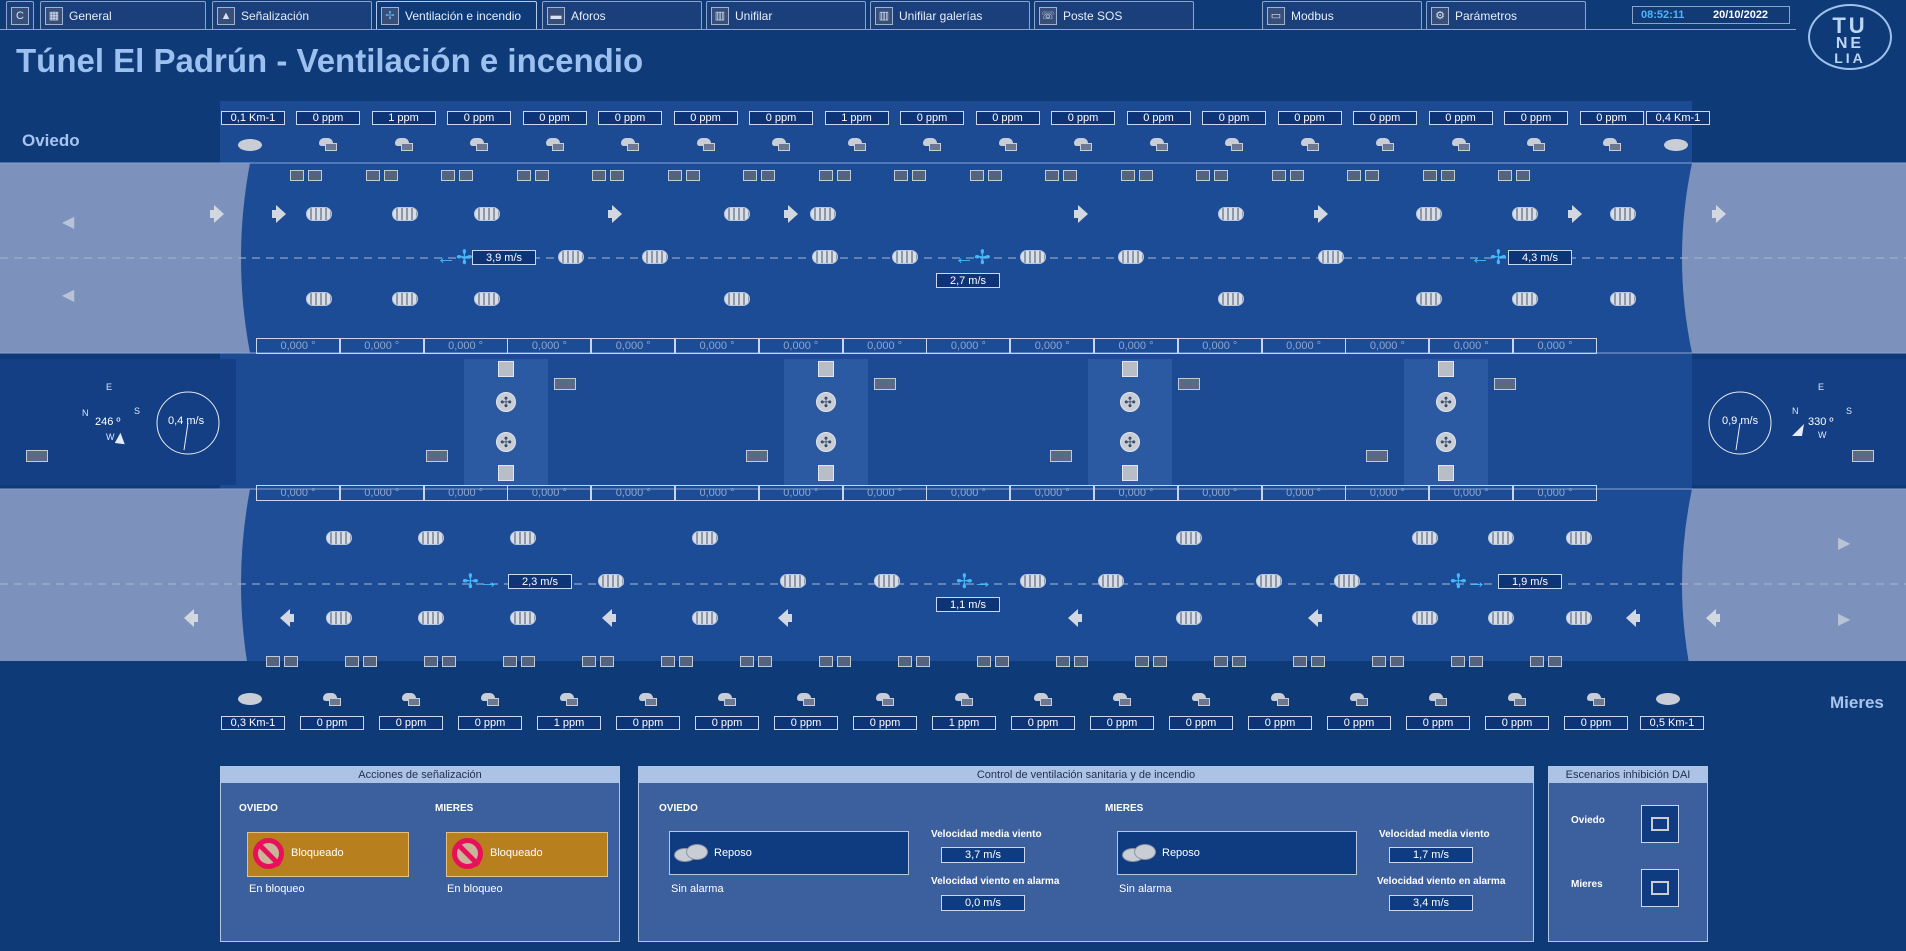 The image size is (1906, 951). Describe the element at coordinates (1486, 15) in the screenshot. I see `tab-label: Parámetros` at that location.